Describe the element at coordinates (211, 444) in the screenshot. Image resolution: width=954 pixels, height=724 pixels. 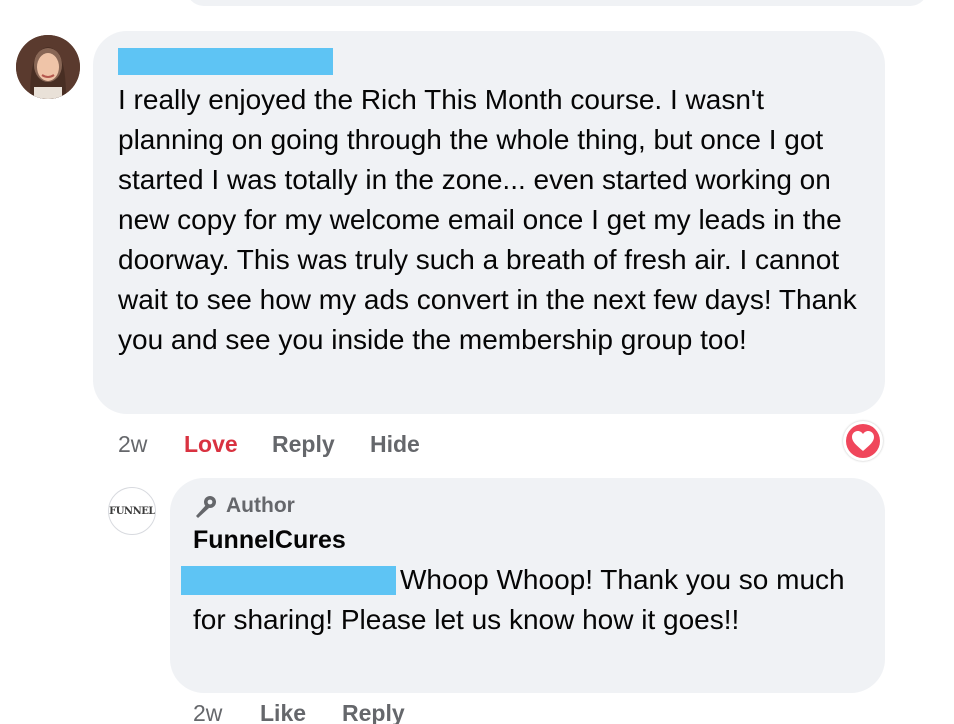
I see `love-reaction-button: Love` at that location.